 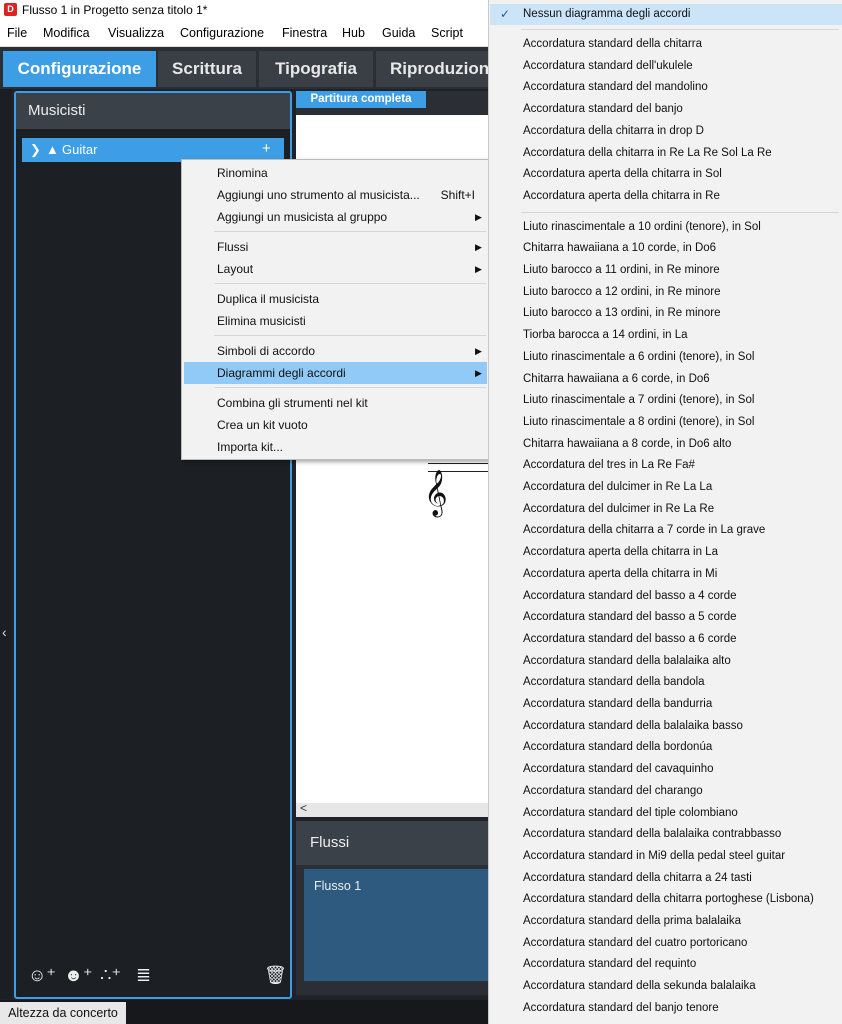 I want to click on submenu-item: Chitarra hawaiiana a 10 corde, in Do6, so click(x=666, y=248).